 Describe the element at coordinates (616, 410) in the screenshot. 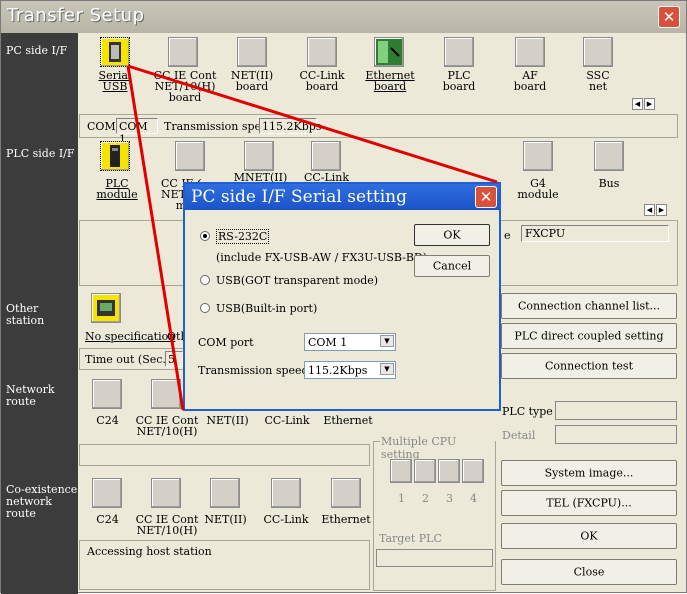

I see `plc-type-field` at that location.